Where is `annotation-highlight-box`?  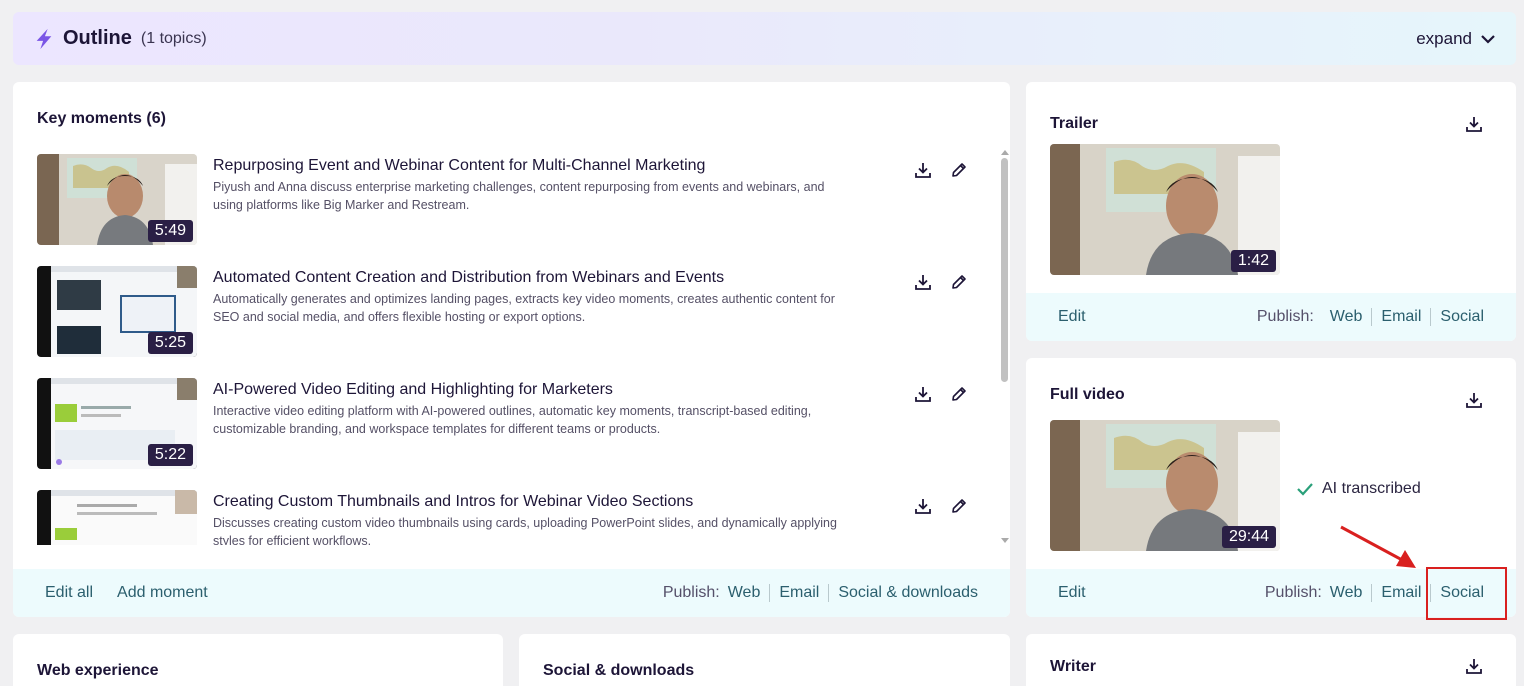 annotation-highlight-box is located at coordinates (1466, 593).